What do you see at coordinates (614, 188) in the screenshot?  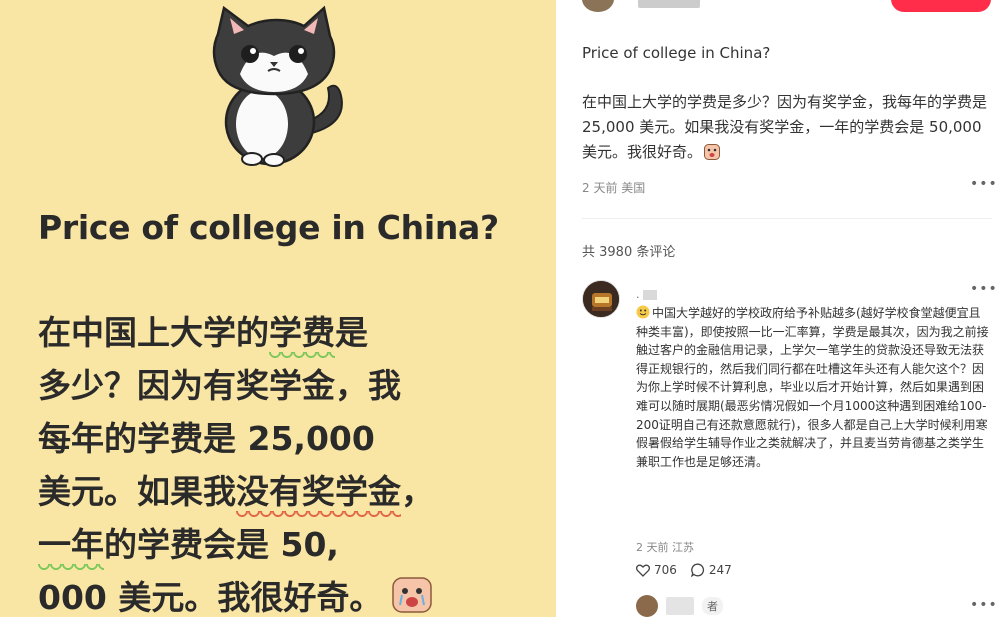 I see `post-date-location: 2 天前 美国` at bounding box center [614, 188].